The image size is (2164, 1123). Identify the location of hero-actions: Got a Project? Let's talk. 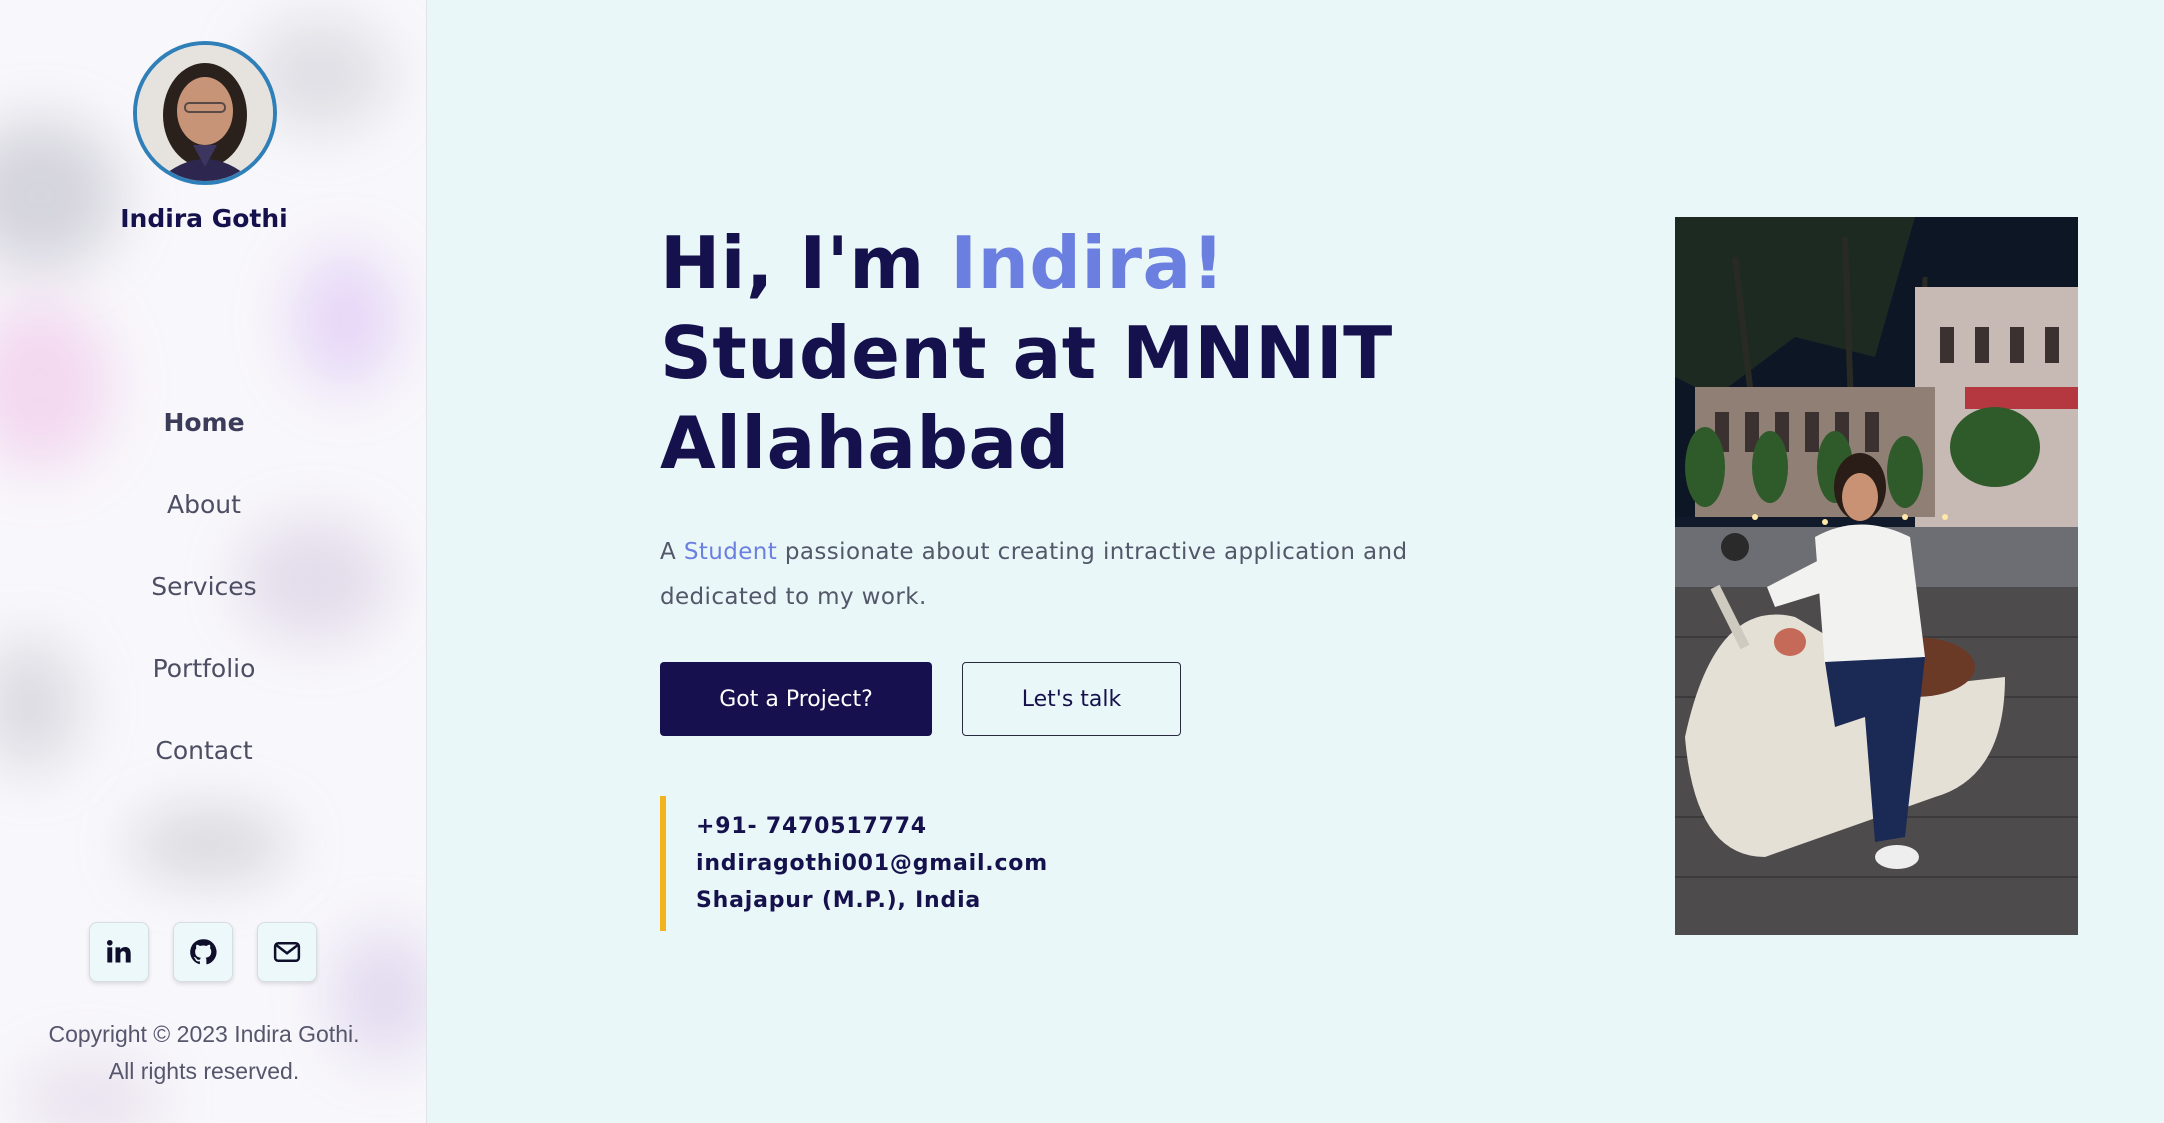
(1090, 699).